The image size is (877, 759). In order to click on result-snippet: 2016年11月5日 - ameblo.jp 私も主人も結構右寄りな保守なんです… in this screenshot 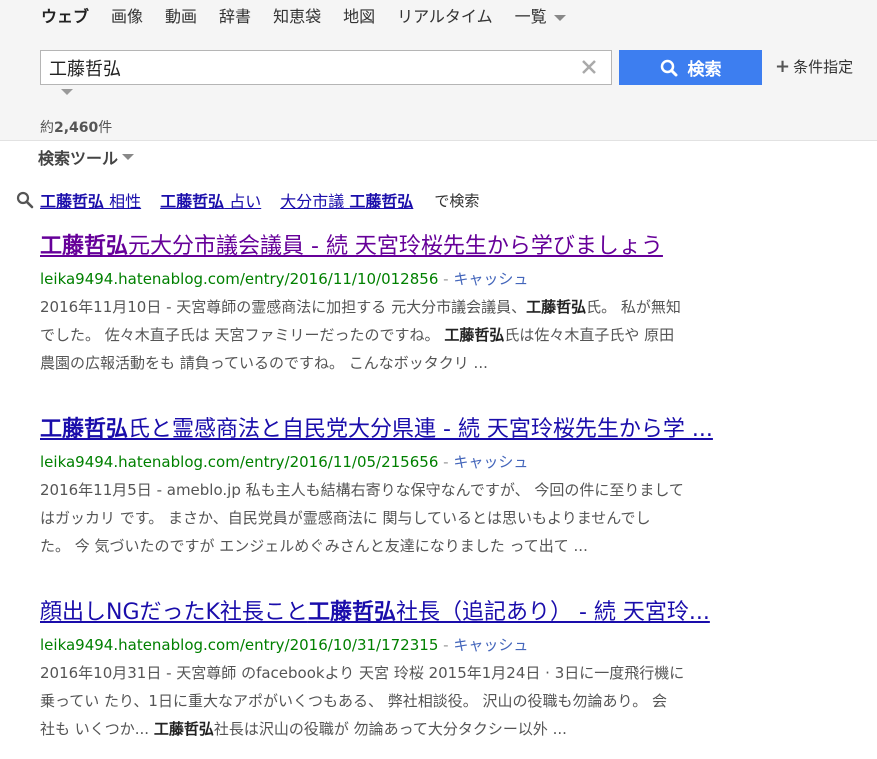, I will do `click(410, 518)`.